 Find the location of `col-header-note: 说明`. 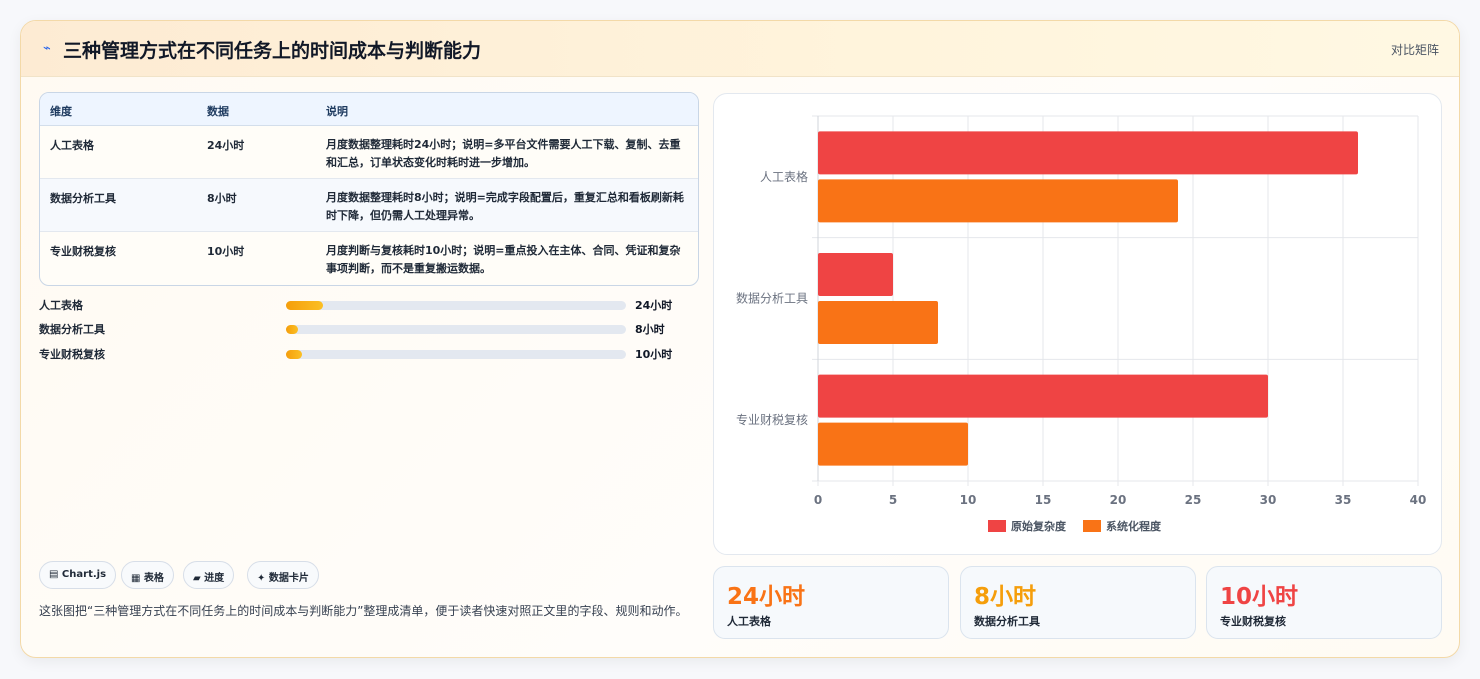

col-header-note: 说明 is located at coordinates (337, 111).